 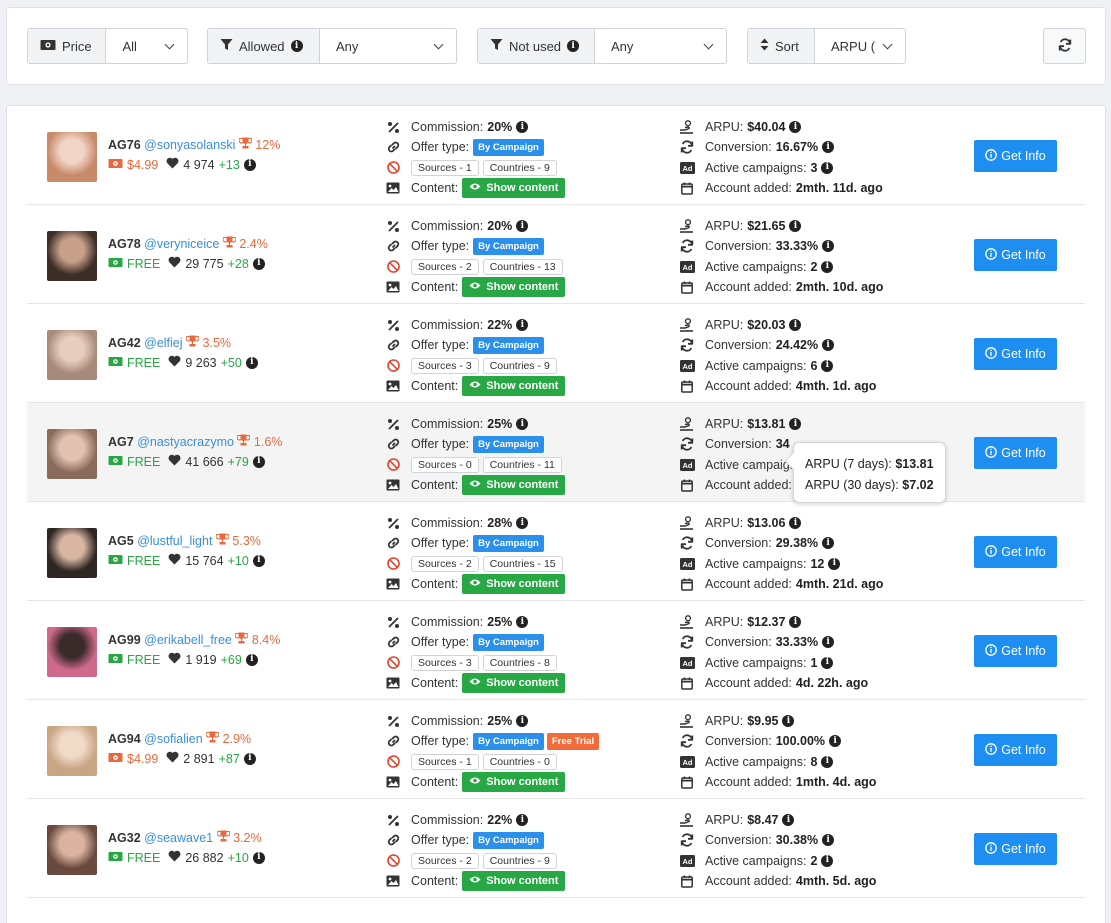 I want to click on allowed-select: Any, so click(x=388, y=46).